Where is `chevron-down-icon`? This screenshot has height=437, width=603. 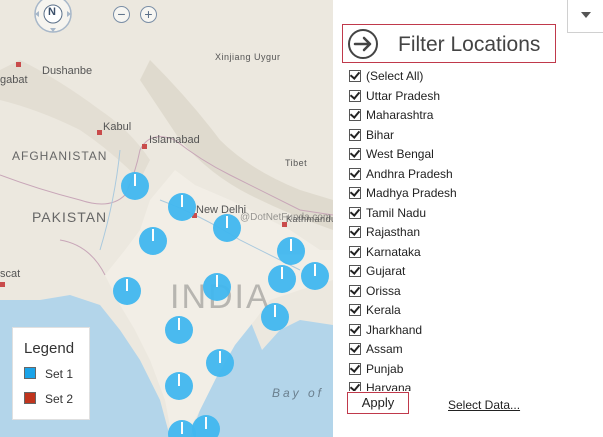 chevron-down-icon is located at coordinates (586, 15).